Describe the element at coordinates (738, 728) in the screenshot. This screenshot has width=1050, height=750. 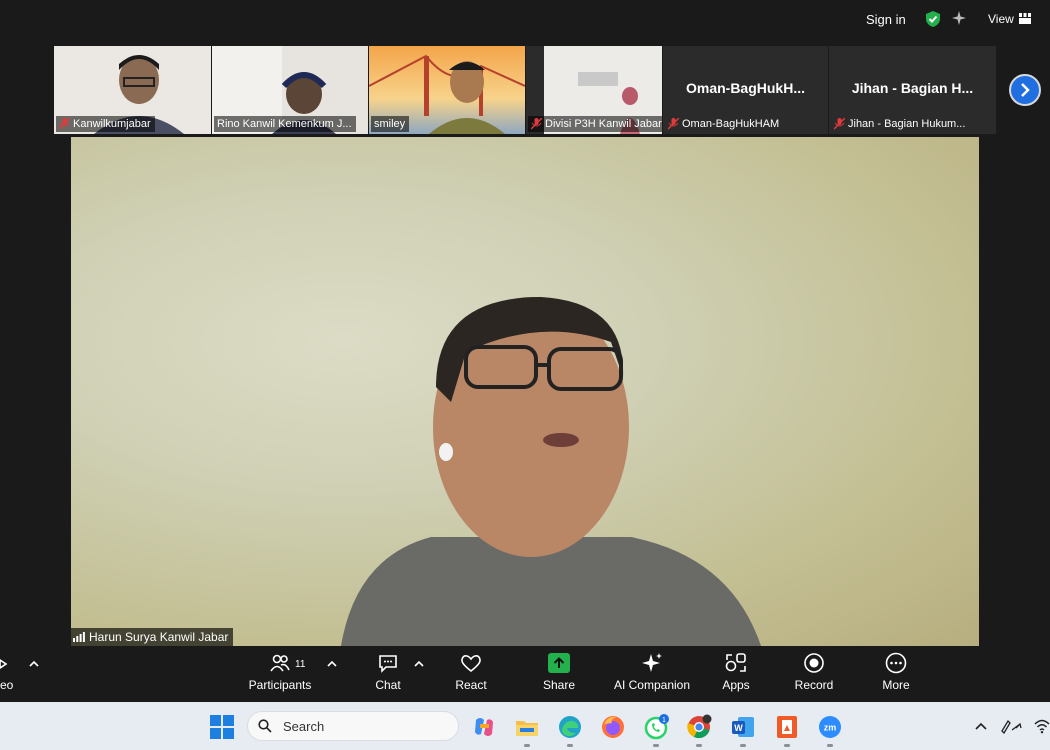
I see `svg-text: W` at that location.